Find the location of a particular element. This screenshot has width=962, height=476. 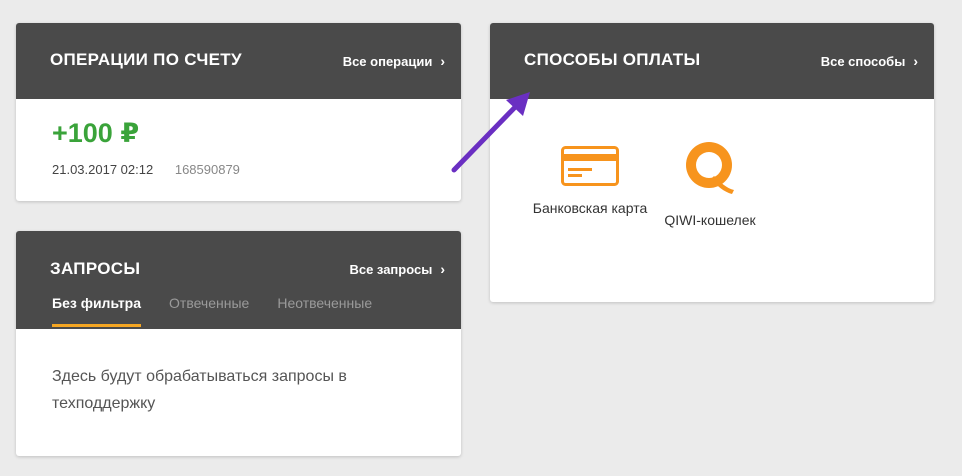

tab-no-filter: Без фильтра is located at coordinates (97, 311).